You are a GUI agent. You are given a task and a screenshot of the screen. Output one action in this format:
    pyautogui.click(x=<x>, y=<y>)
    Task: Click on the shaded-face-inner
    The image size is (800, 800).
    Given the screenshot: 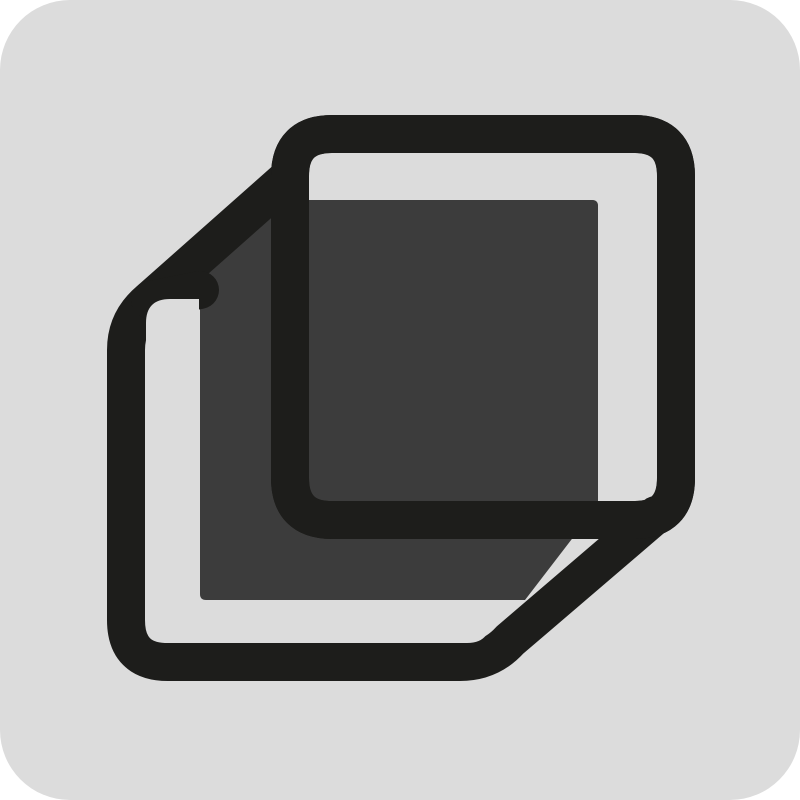 What is the action you would take?
    pyautogui.click(x=454, y=350)
    